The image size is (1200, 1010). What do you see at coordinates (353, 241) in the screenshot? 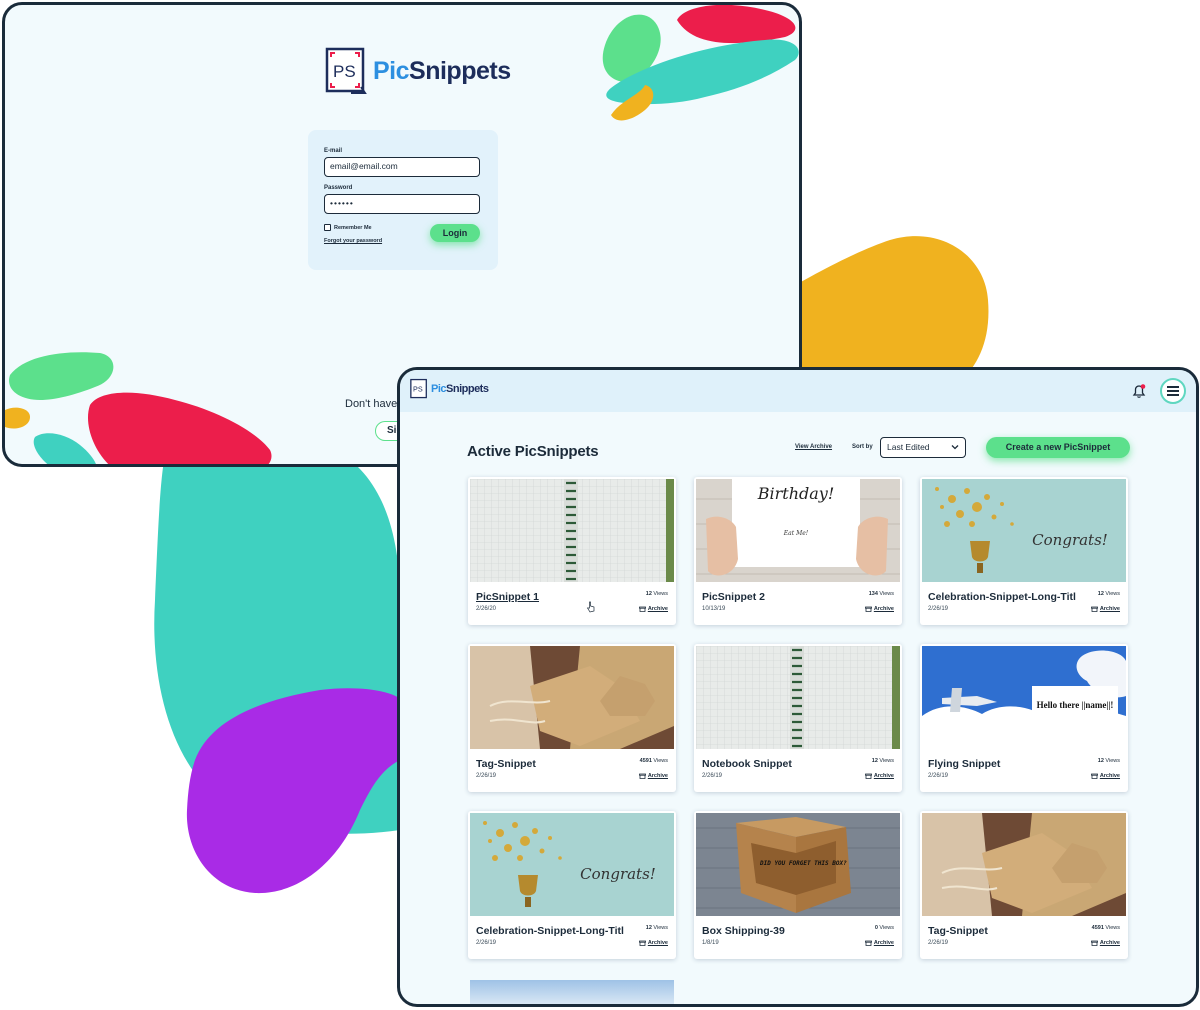
I see `forgot-password-link: Forgot your password` at bounding box center [353, 241].